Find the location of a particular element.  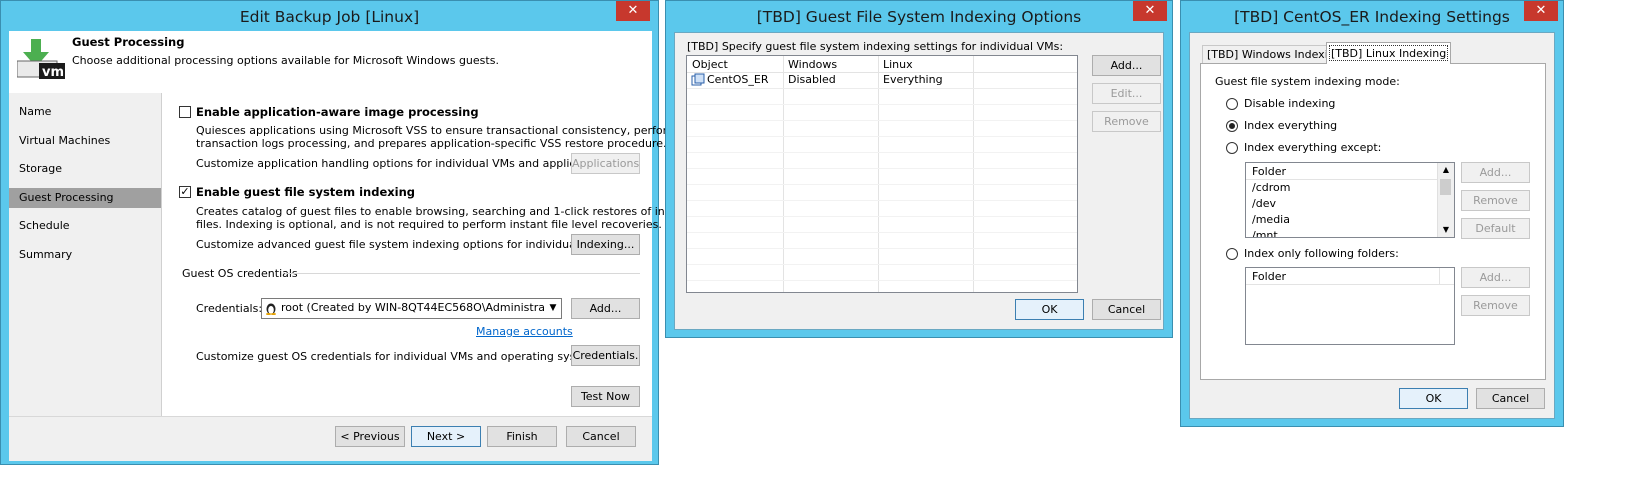

nav-item-schedule: Schedule is located at coordinates (85, 226).